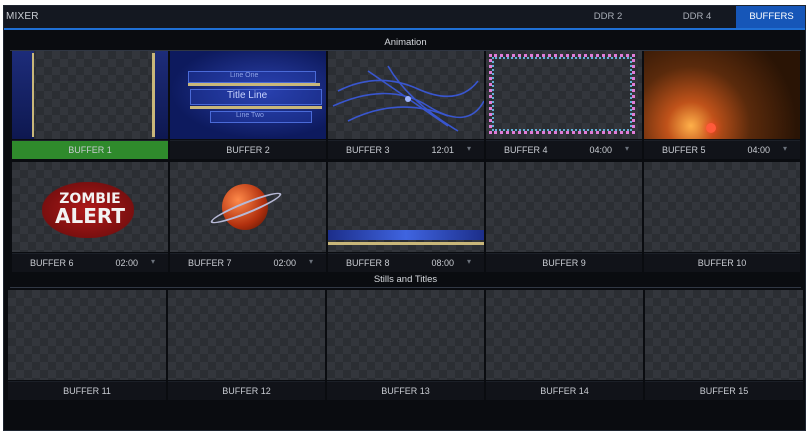 Image resolution: width=809 pixels, height=434 pixels. Describe the element at coordinates (758, 150) in the screenshot. I see `buffer-5-duration: 04:00` at that location.